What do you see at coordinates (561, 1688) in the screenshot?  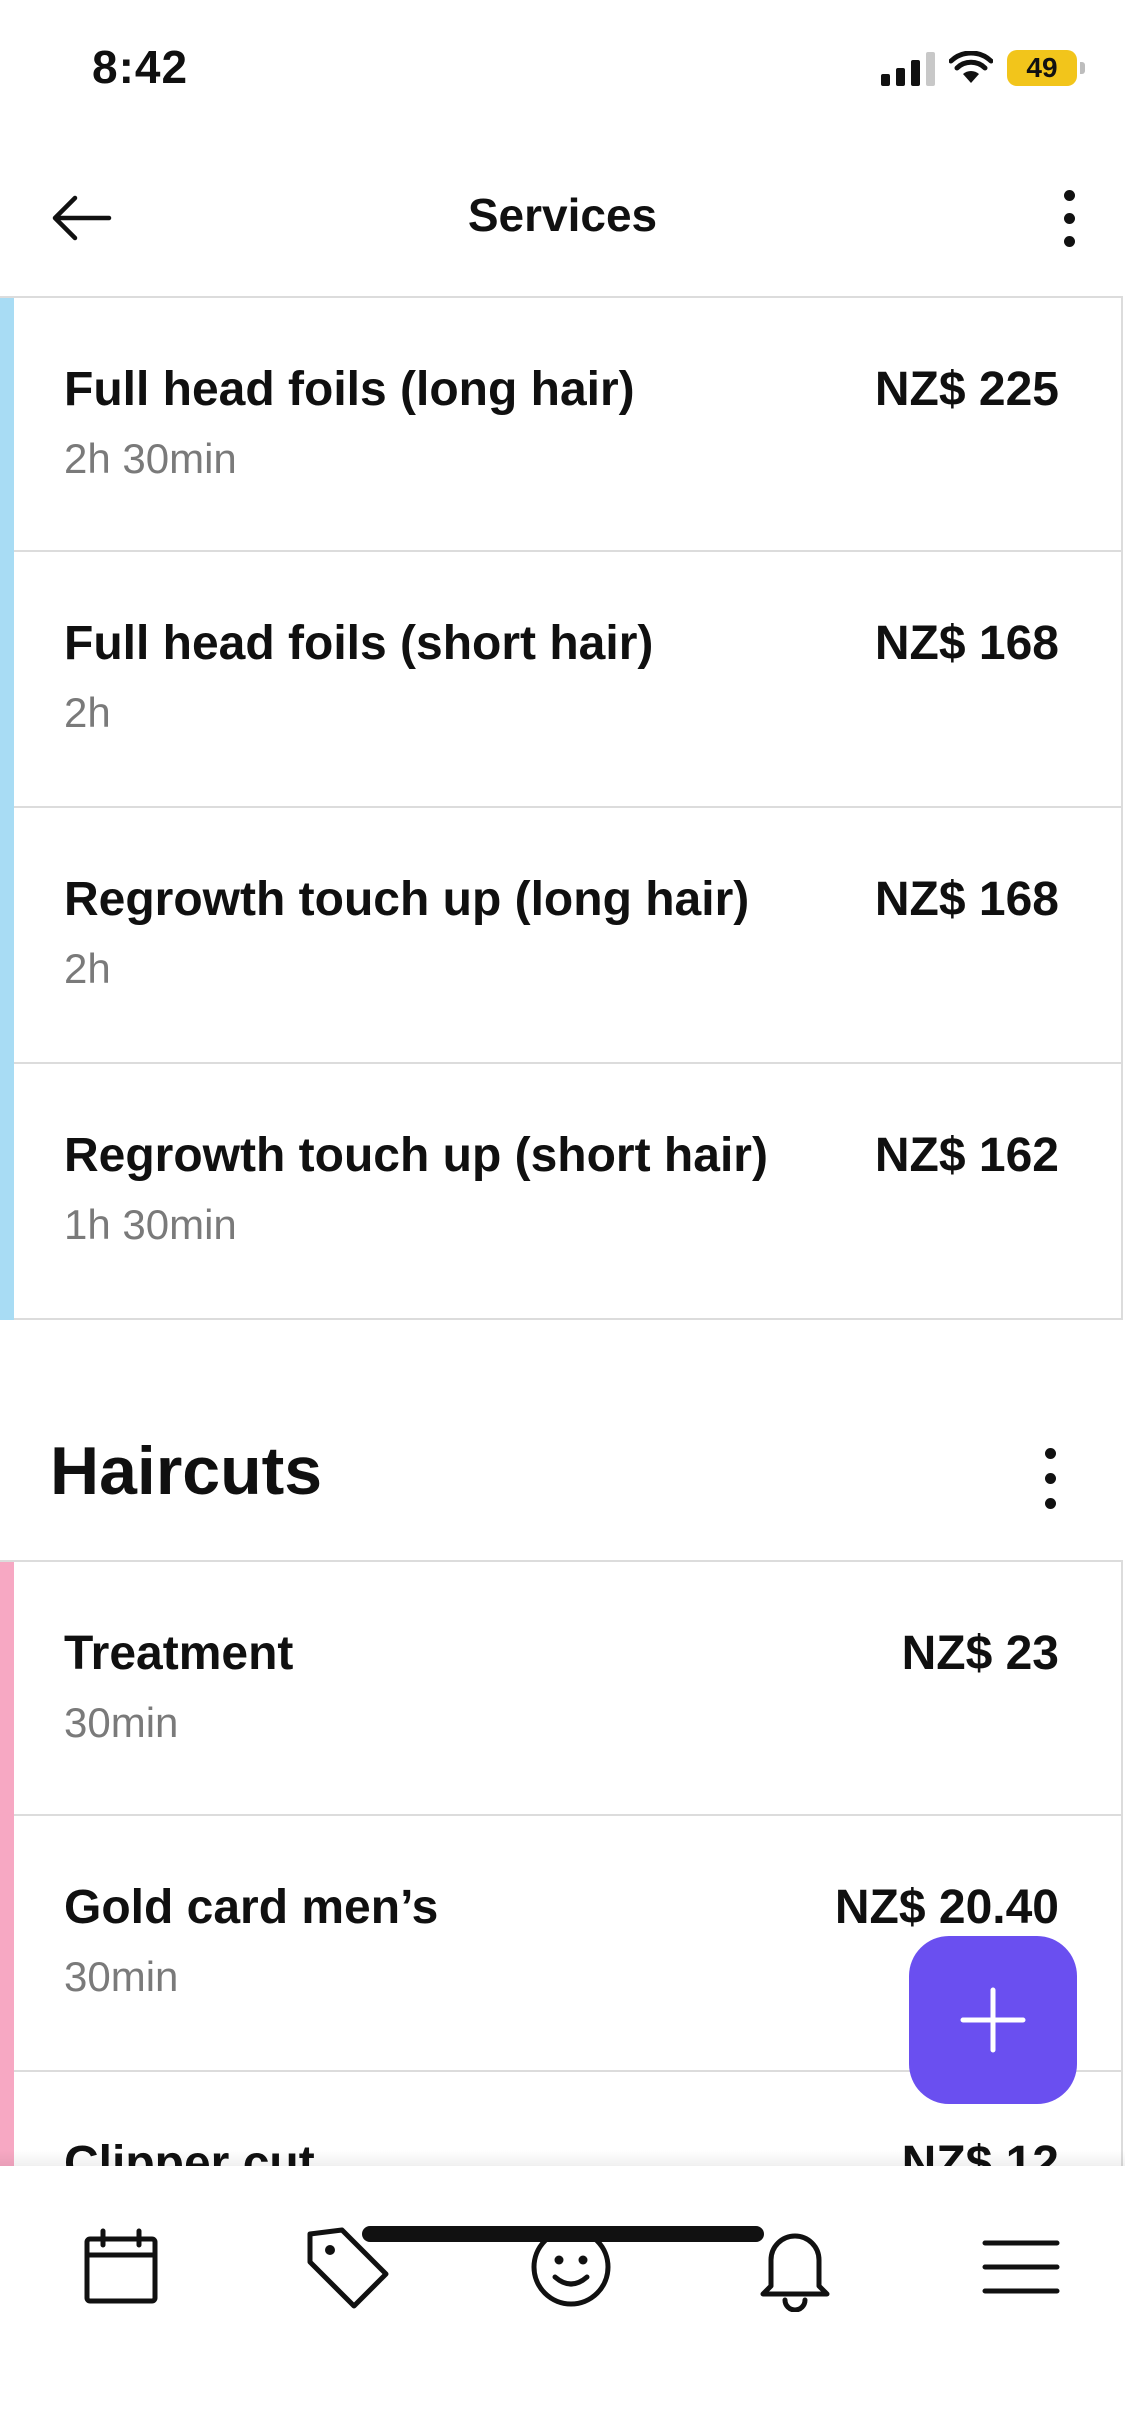 I see `service-item: Treatment 30min NZ$ 23` at bounding box center [561, 1688].